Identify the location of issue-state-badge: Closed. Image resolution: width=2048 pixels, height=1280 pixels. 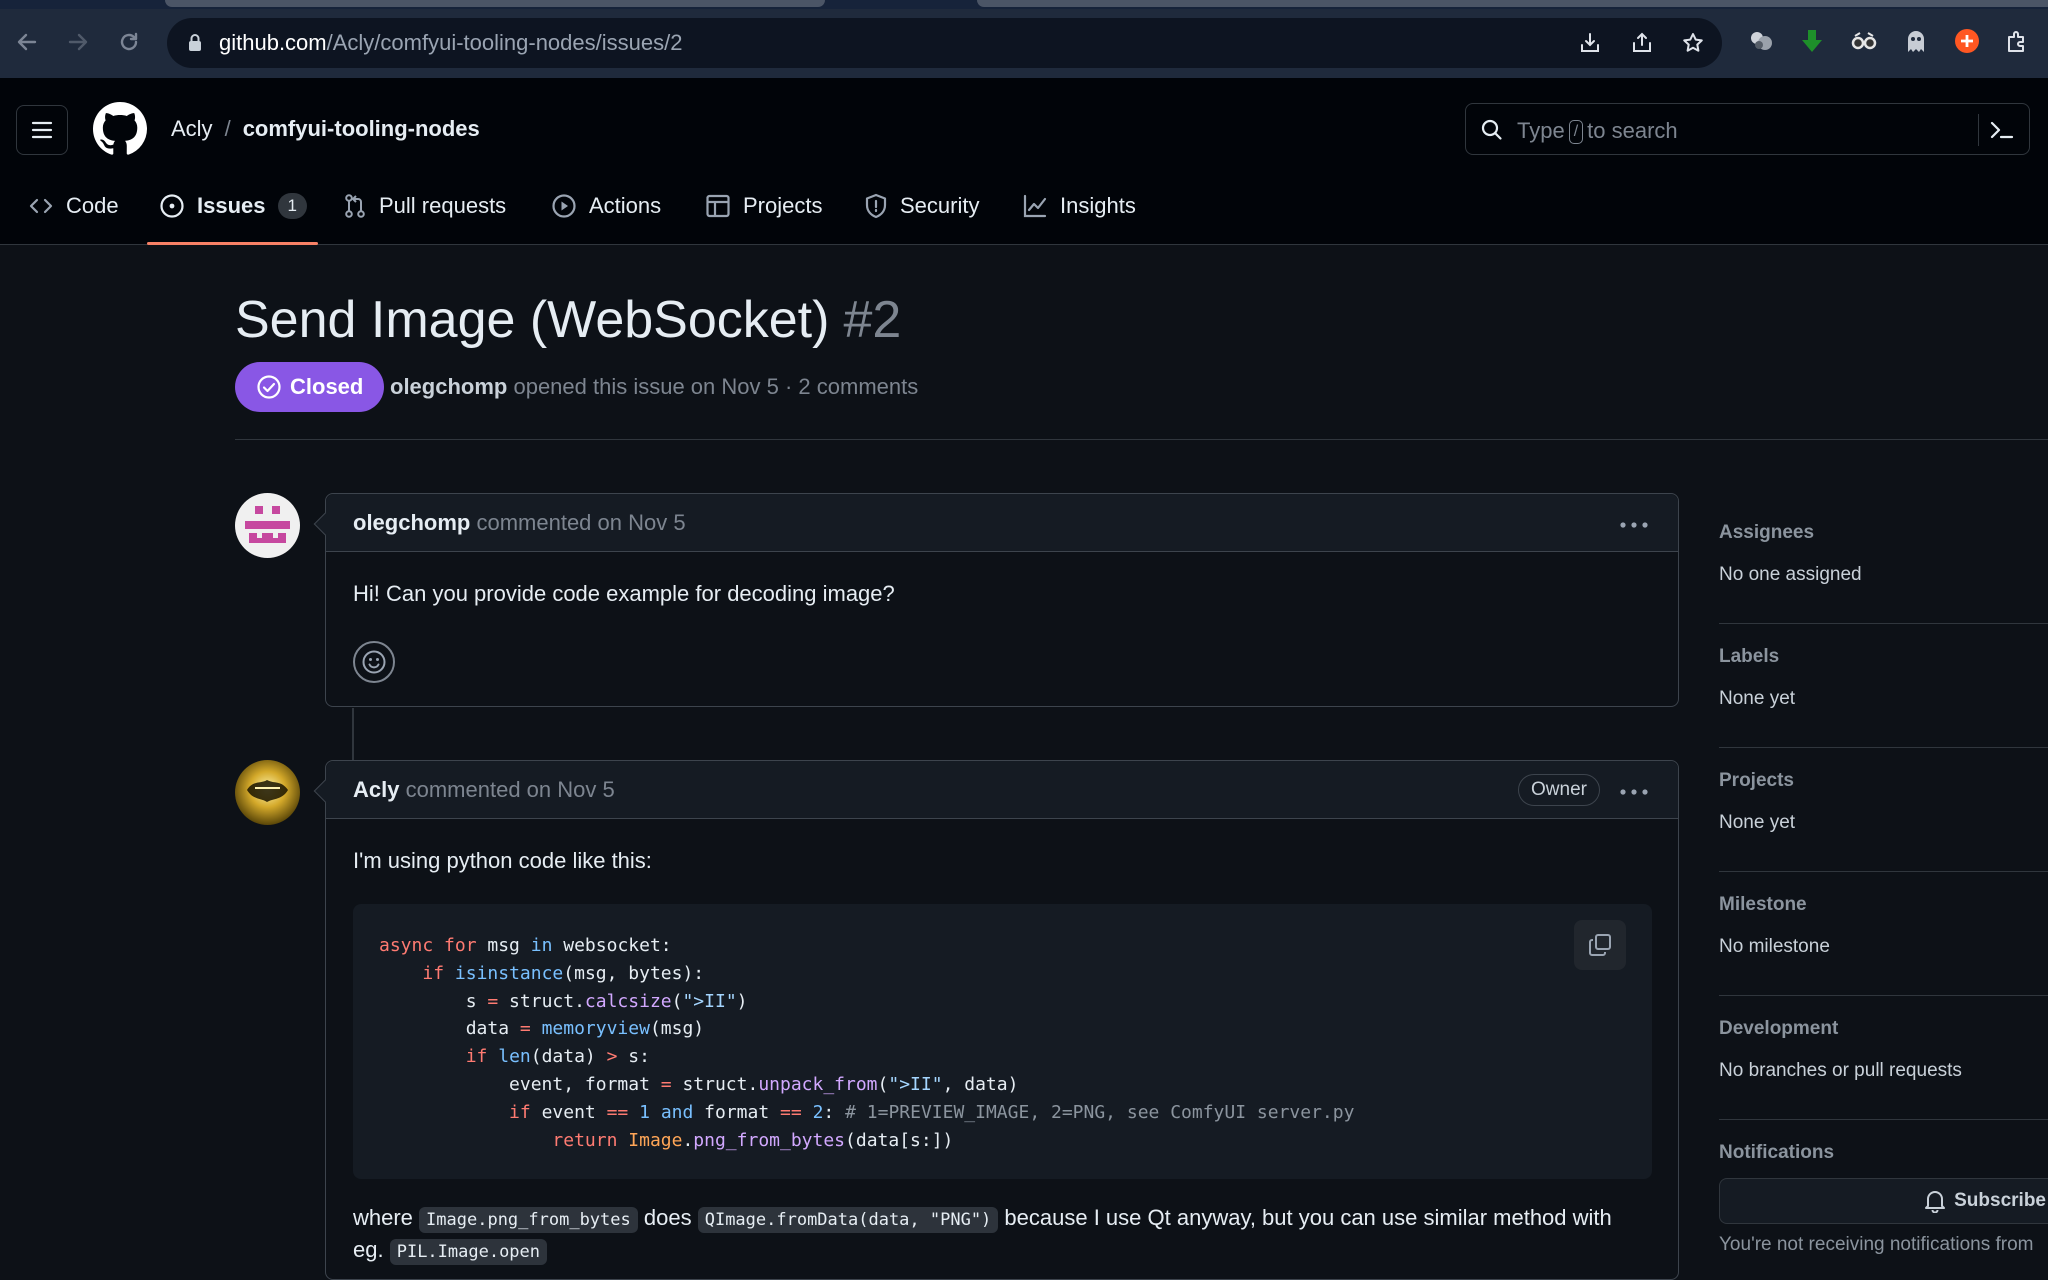
(310, 387).